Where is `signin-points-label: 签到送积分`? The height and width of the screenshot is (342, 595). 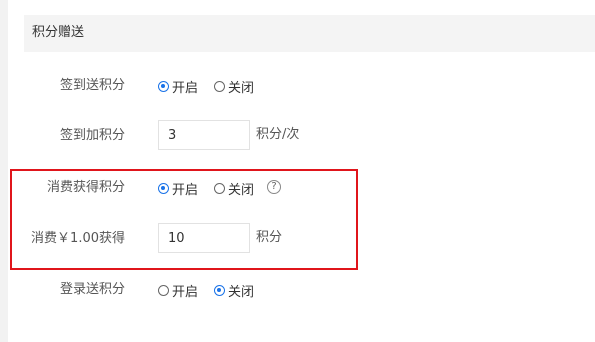 signin-points-label: 签到送积分 is located at coordinates (92, 85).